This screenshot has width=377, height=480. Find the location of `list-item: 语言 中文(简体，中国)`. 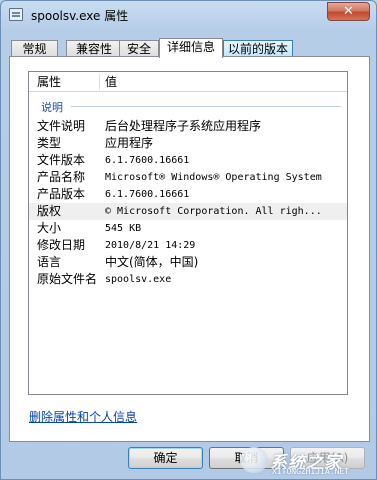

list-item: 语言 中文(简体，中国) is located at coordinates (188, 262).